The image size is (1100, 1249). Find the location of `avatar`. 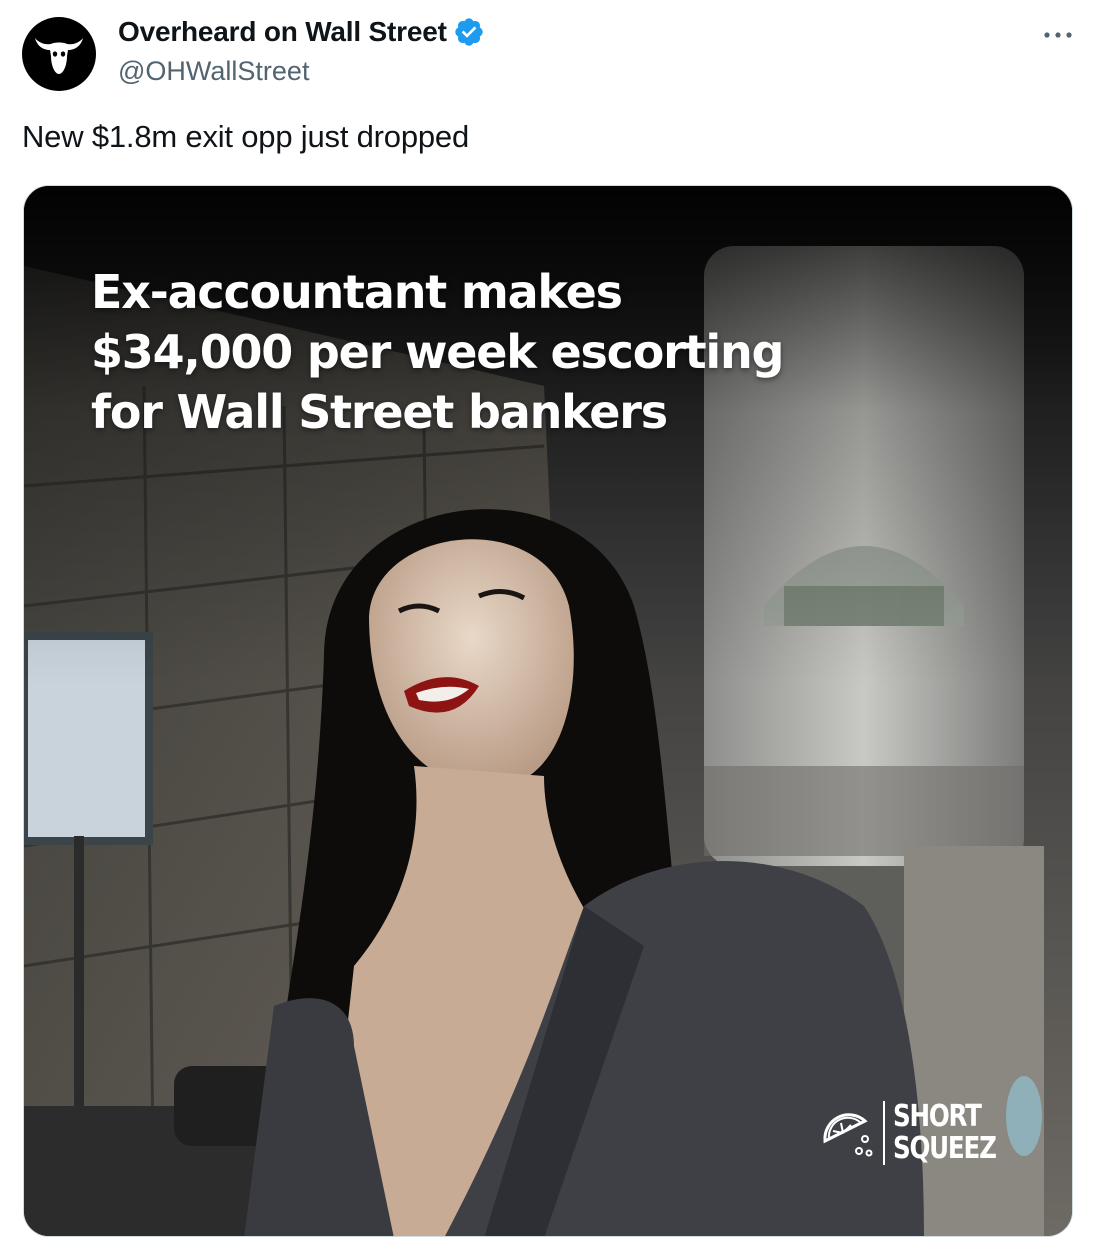

avatar is located at coordinates (59, 54).